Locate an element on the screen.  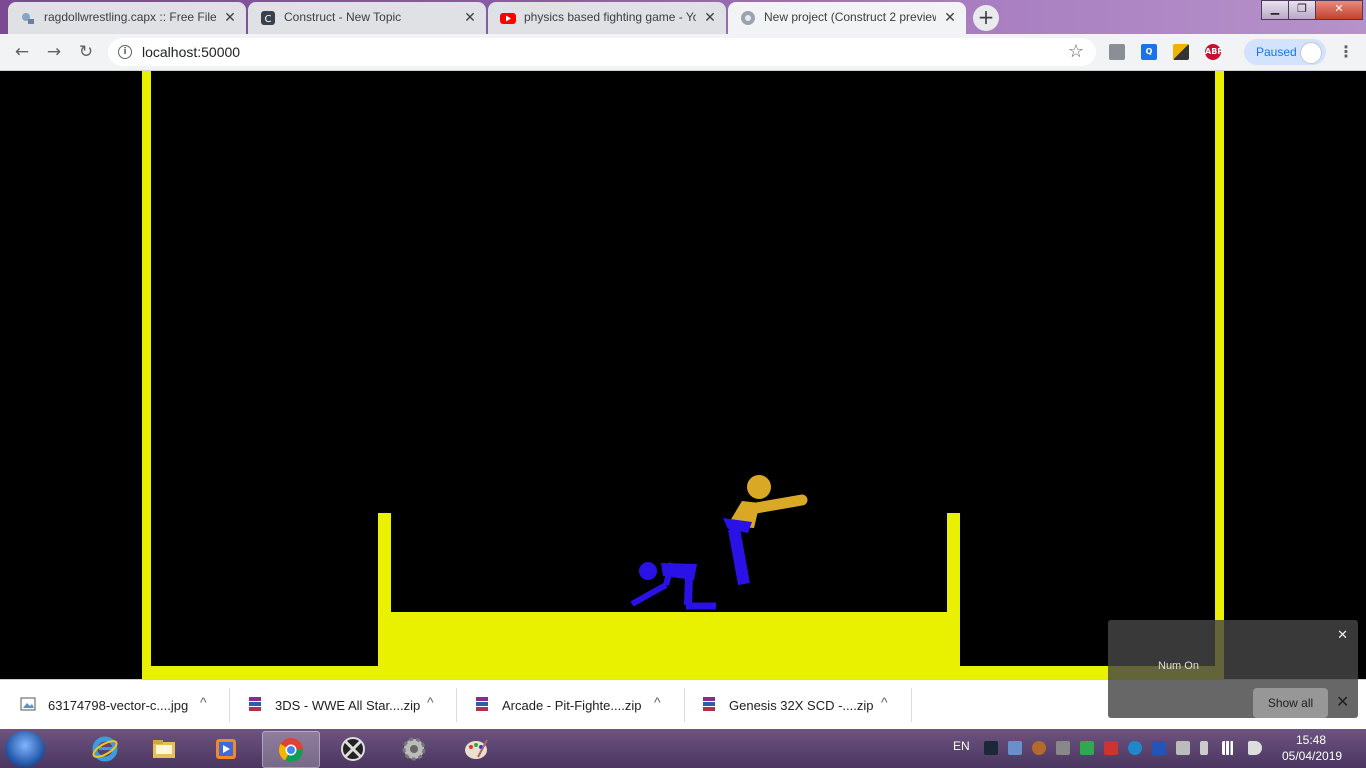
maximize-button: ❐ is located at coordinates (1302, 10).